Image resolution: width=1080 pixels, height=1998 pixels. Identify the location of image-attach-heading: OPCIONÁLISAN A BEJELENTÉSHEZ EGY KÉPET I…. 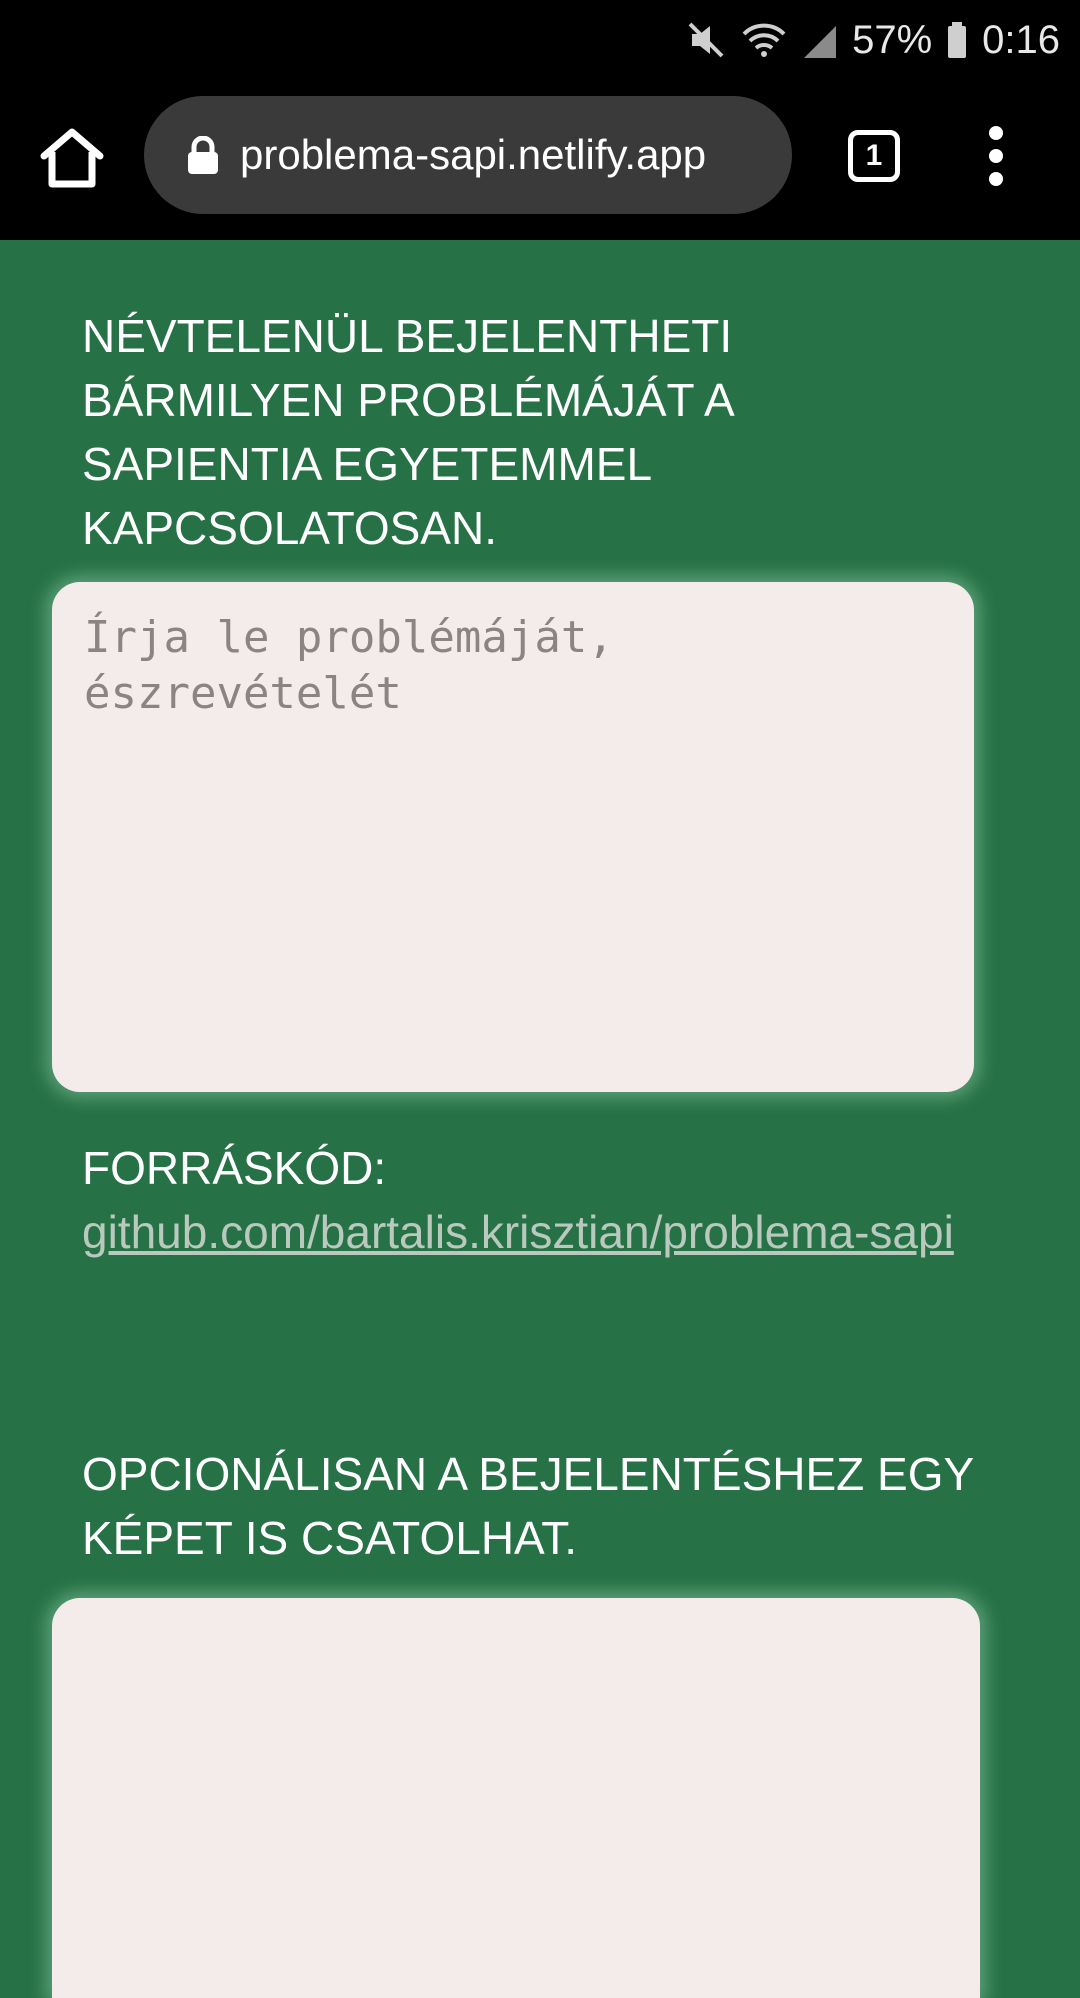
(528, 1506).